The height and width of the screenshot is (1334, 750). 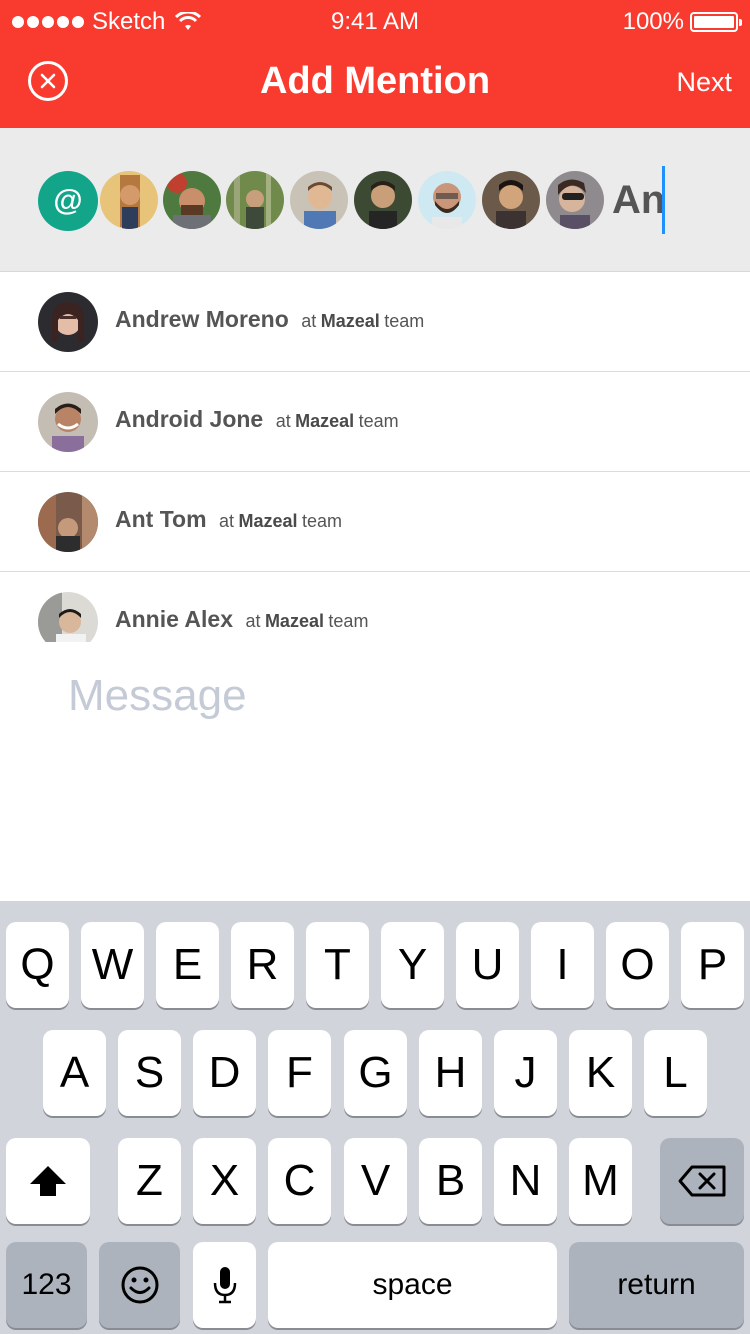 I want to click on status-right: 100%, so click(x=682, y=22).